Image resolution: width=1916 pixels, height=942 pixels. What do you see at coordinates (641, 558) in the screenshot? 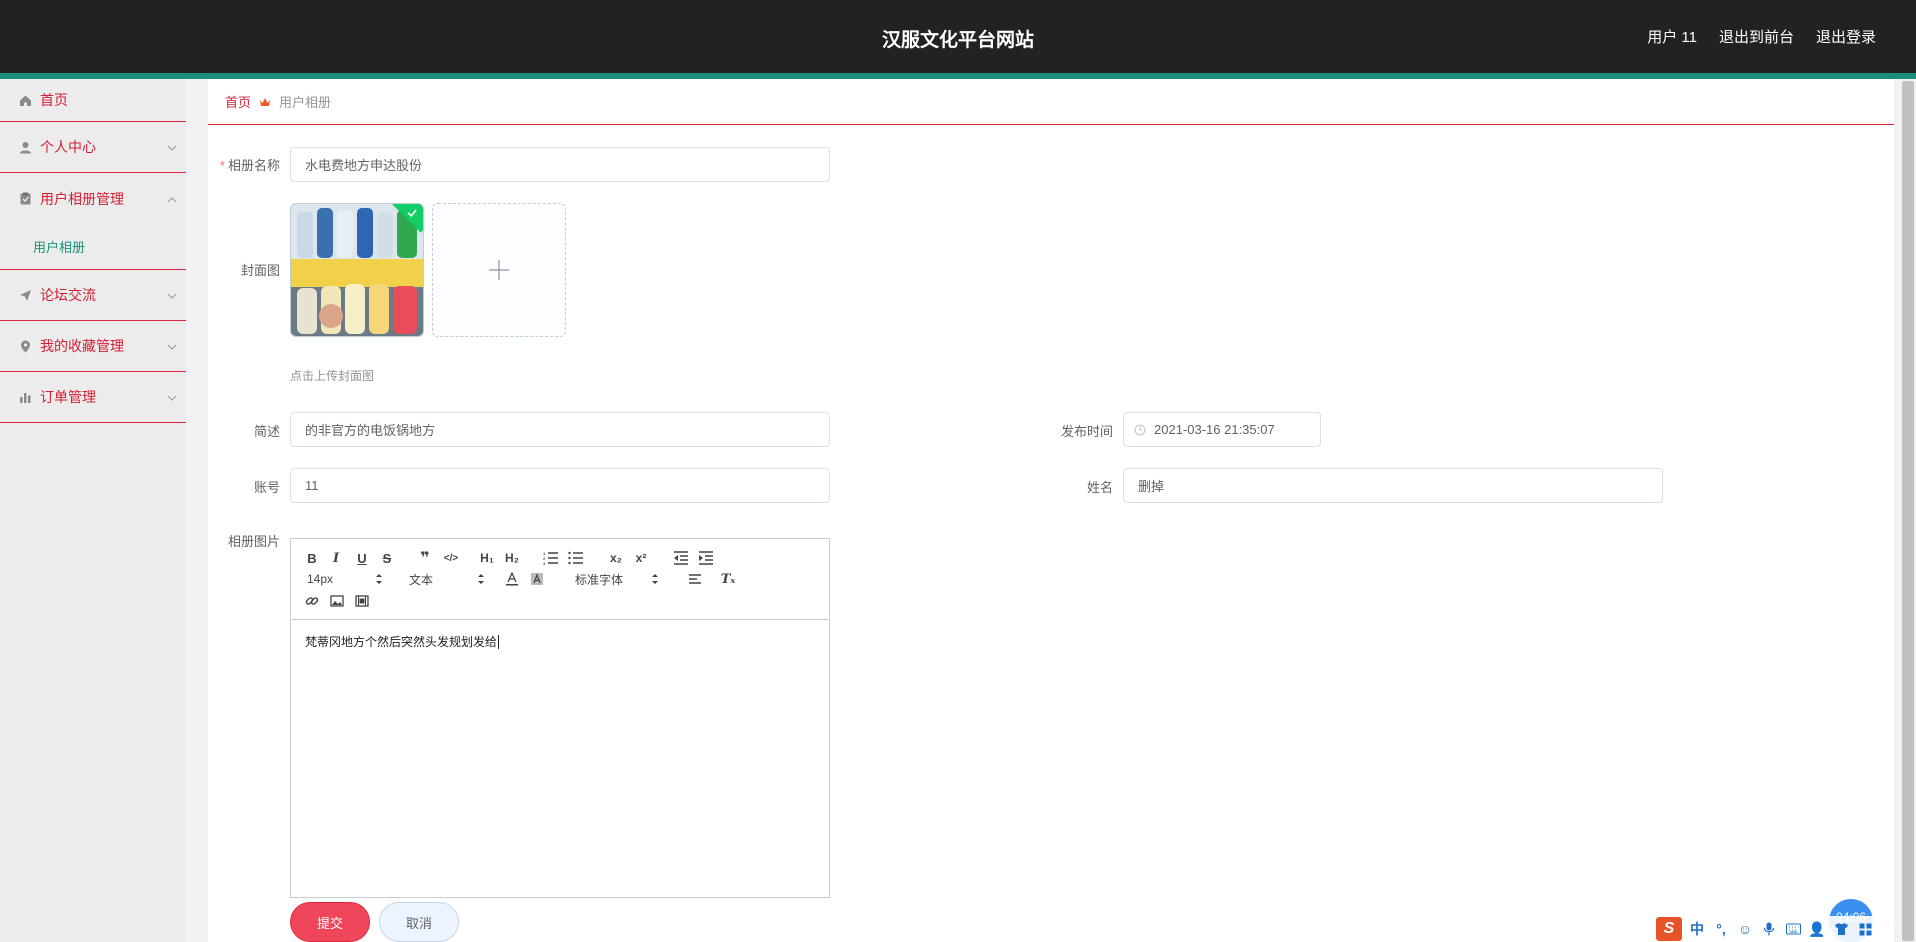
I see `superscript-button: x²` at bounding box center [641, 558].